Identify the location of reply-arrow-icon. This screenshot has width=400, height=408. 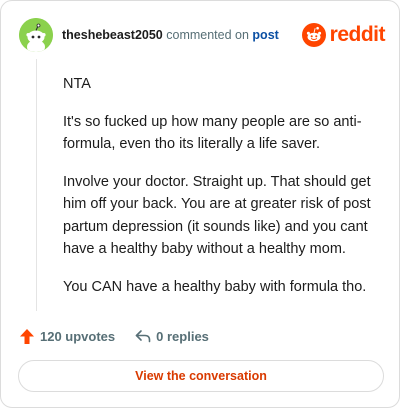
(143, 336).